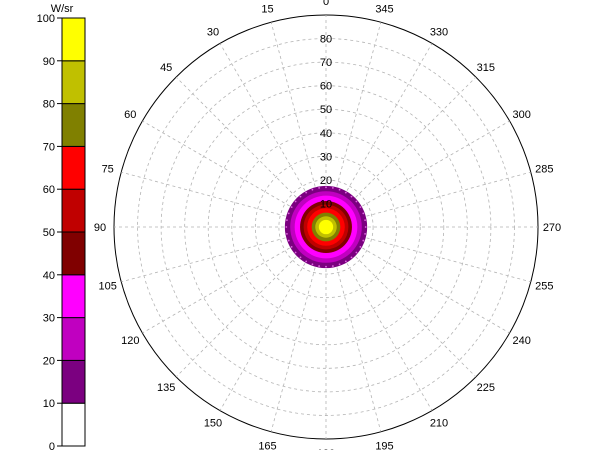  Describe the element at coordinates (52, 445) in the screenshot. I see `colorbar-tick-label: 0` at that location.